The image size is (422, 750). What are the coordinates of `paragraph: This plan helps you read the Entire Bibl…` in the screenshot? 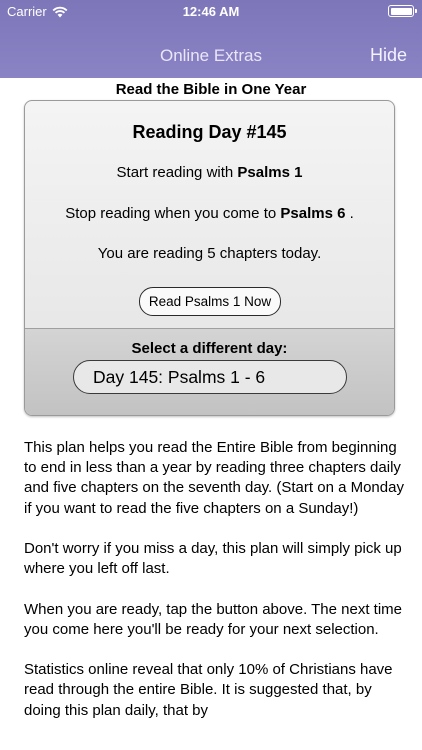 It's located at (214, 478).